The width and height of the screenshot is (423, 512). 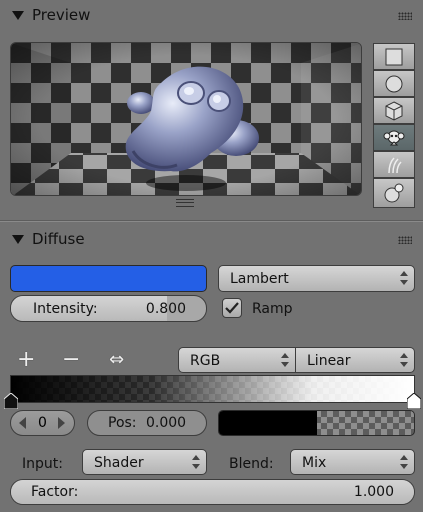 I want to click on sphere-sky-icon, so click(x=394, y=193).